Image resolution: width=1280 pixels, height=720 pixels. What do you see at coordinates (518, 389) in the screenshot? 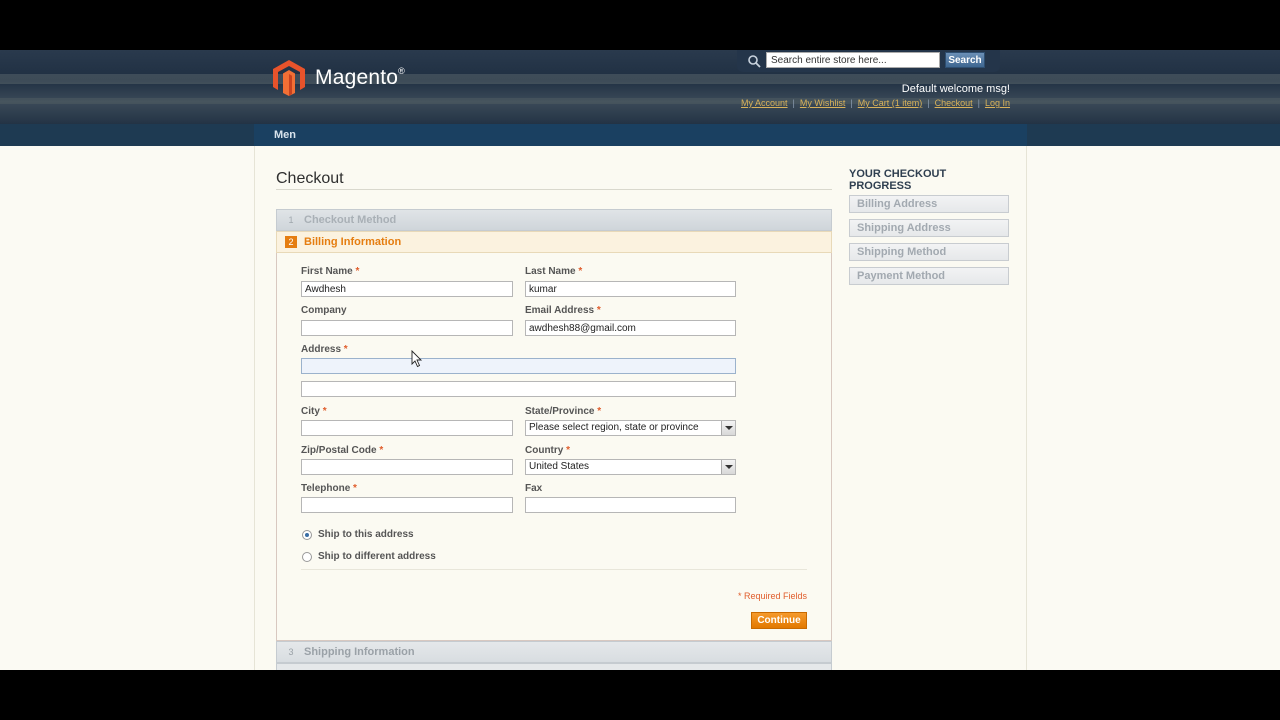
I see `address-line2-field` at bounding box center [518, 389].